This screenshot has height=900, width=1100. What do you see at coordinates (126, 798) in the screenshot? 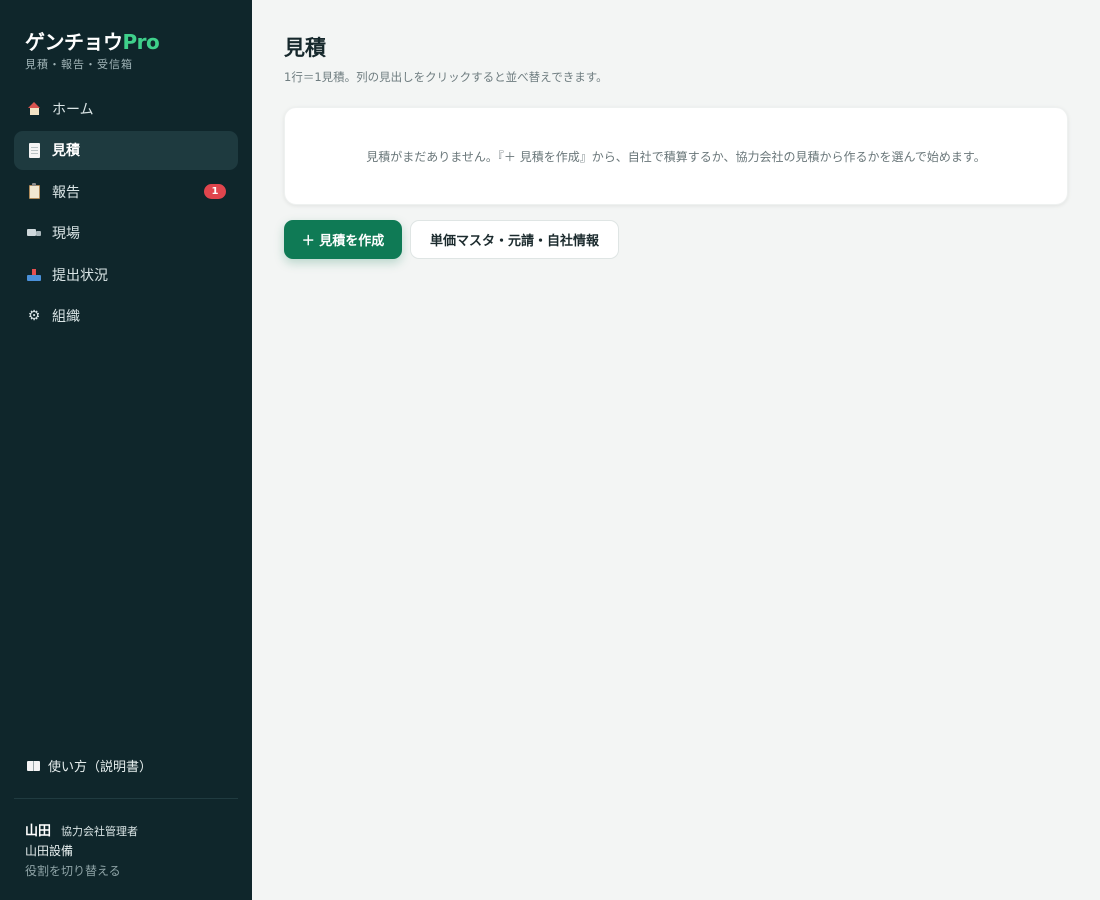
I see `sidebar-divider` at bounding box center [126, 798].